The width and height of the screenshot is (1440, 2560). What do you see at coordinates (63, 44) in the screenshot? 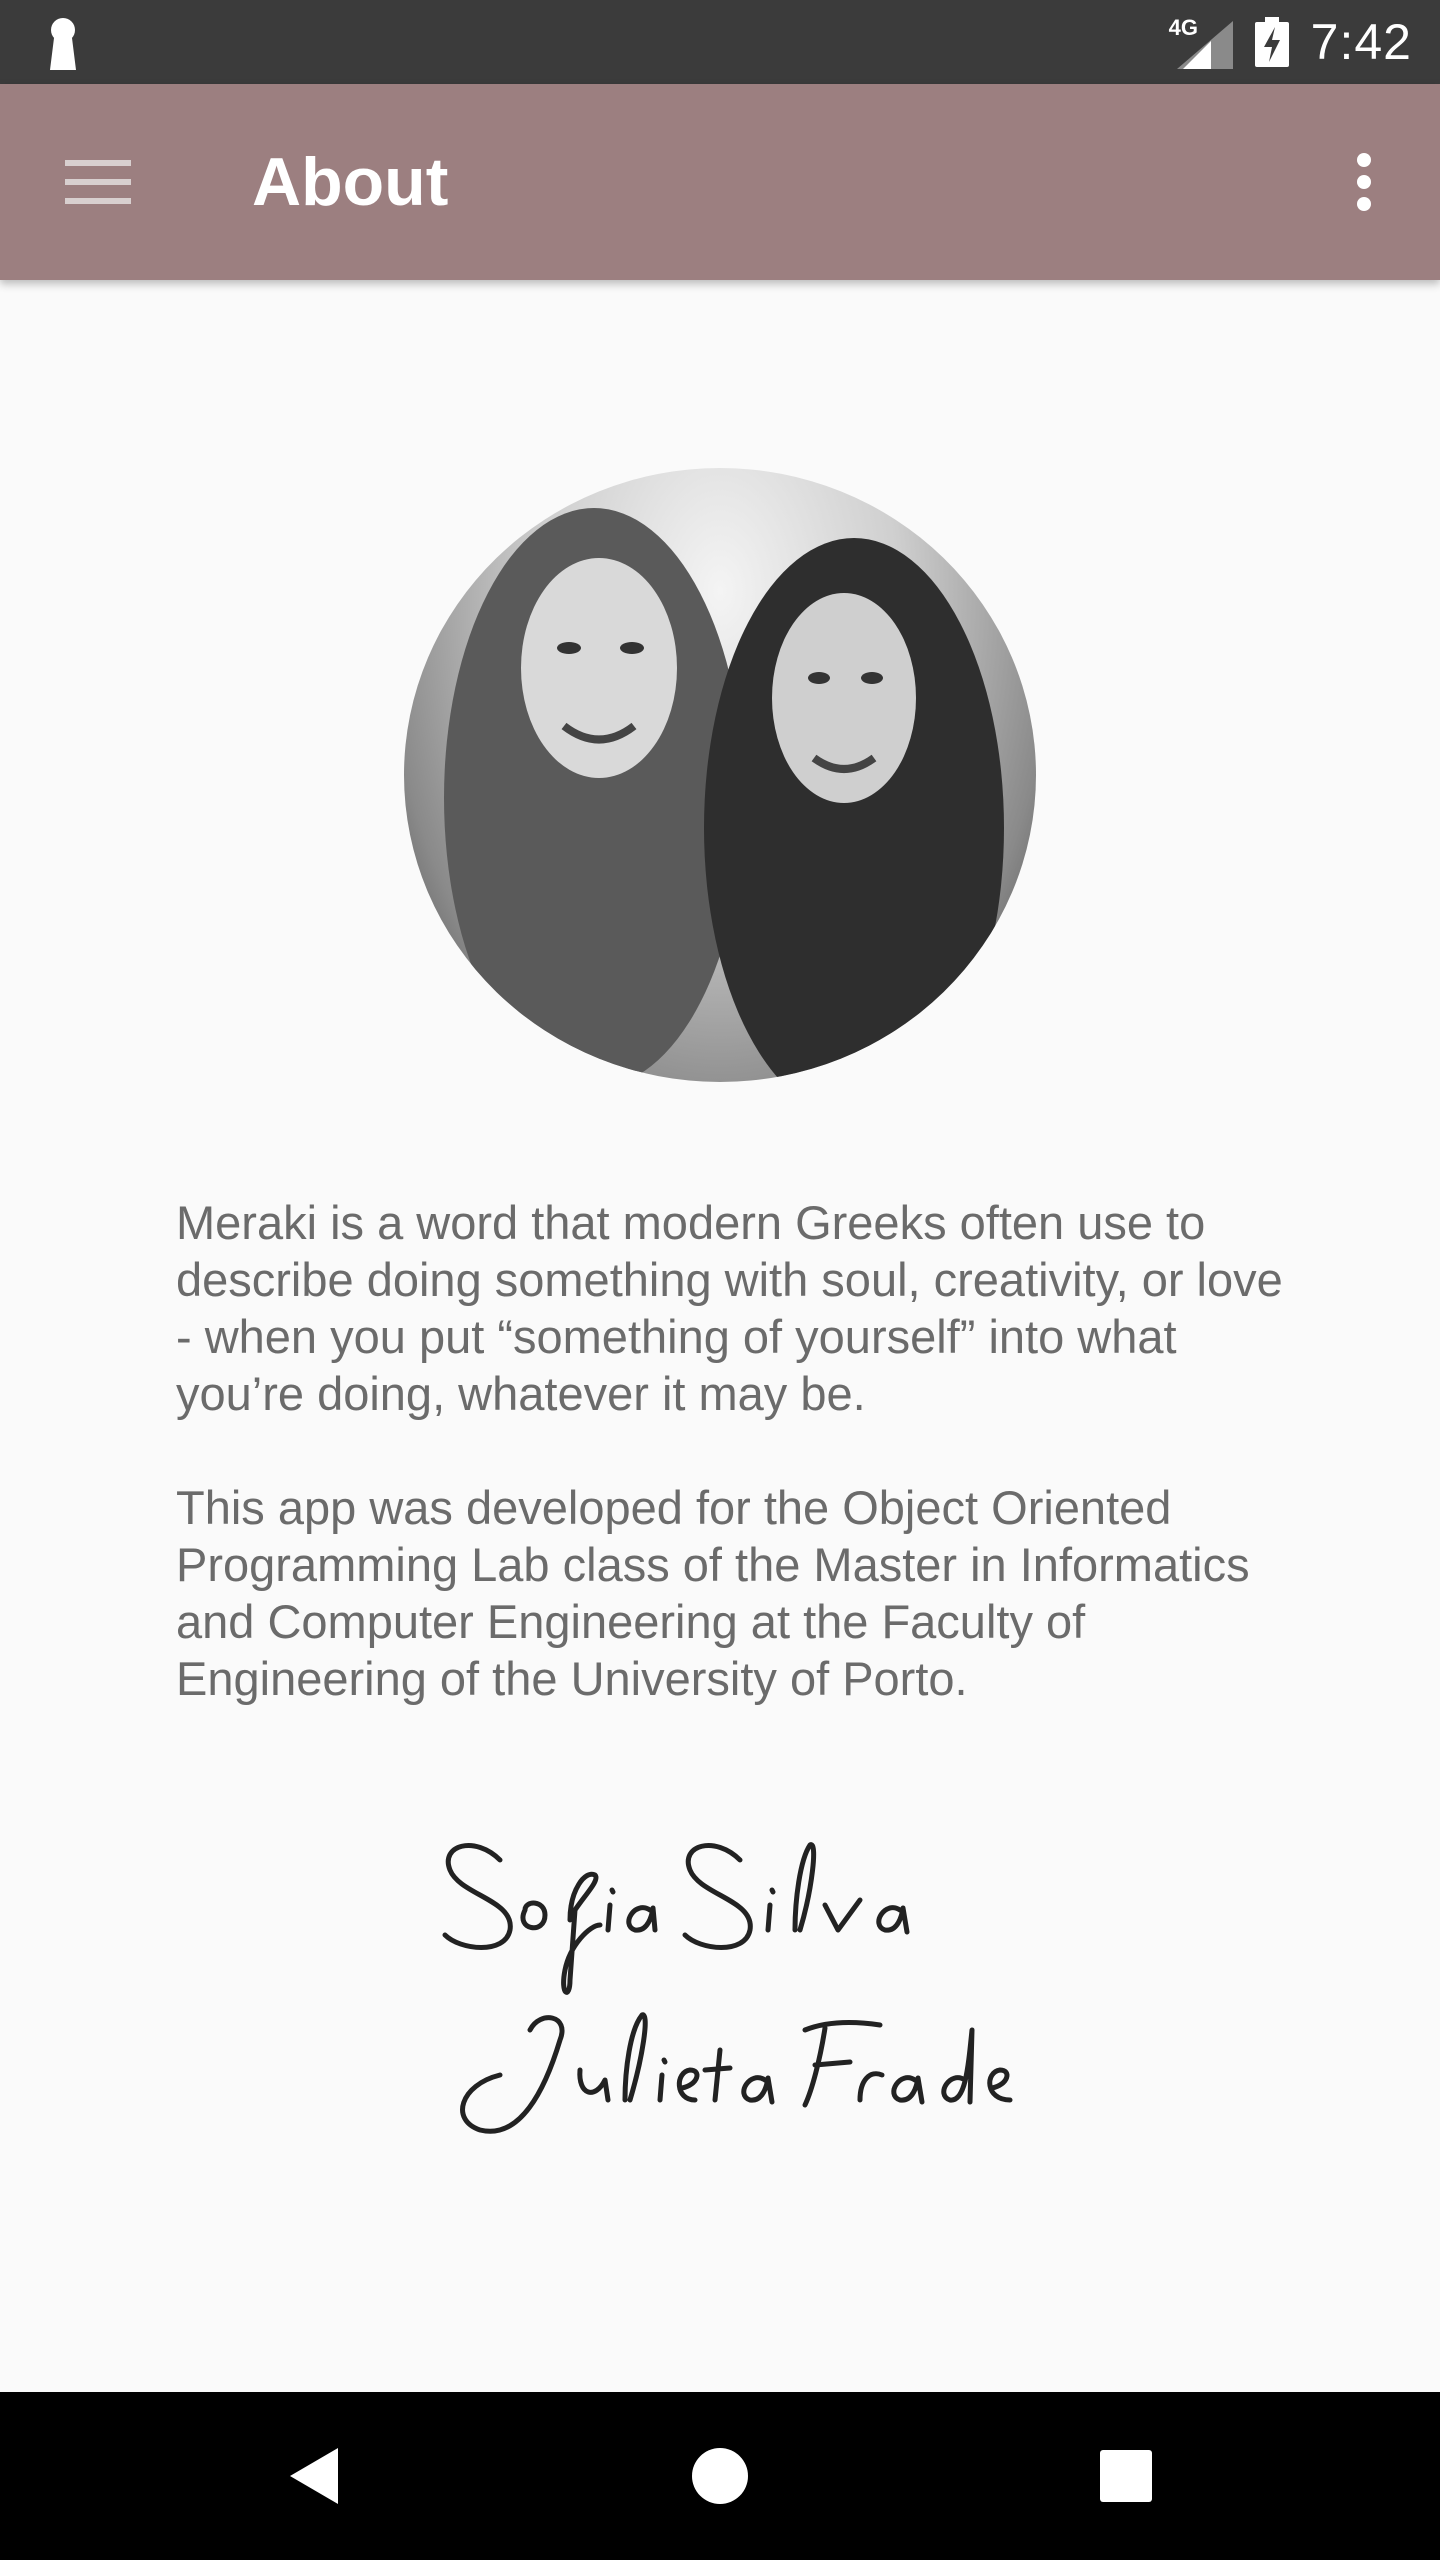
I see `keyhole-icon` at bounding box center [63, 44].